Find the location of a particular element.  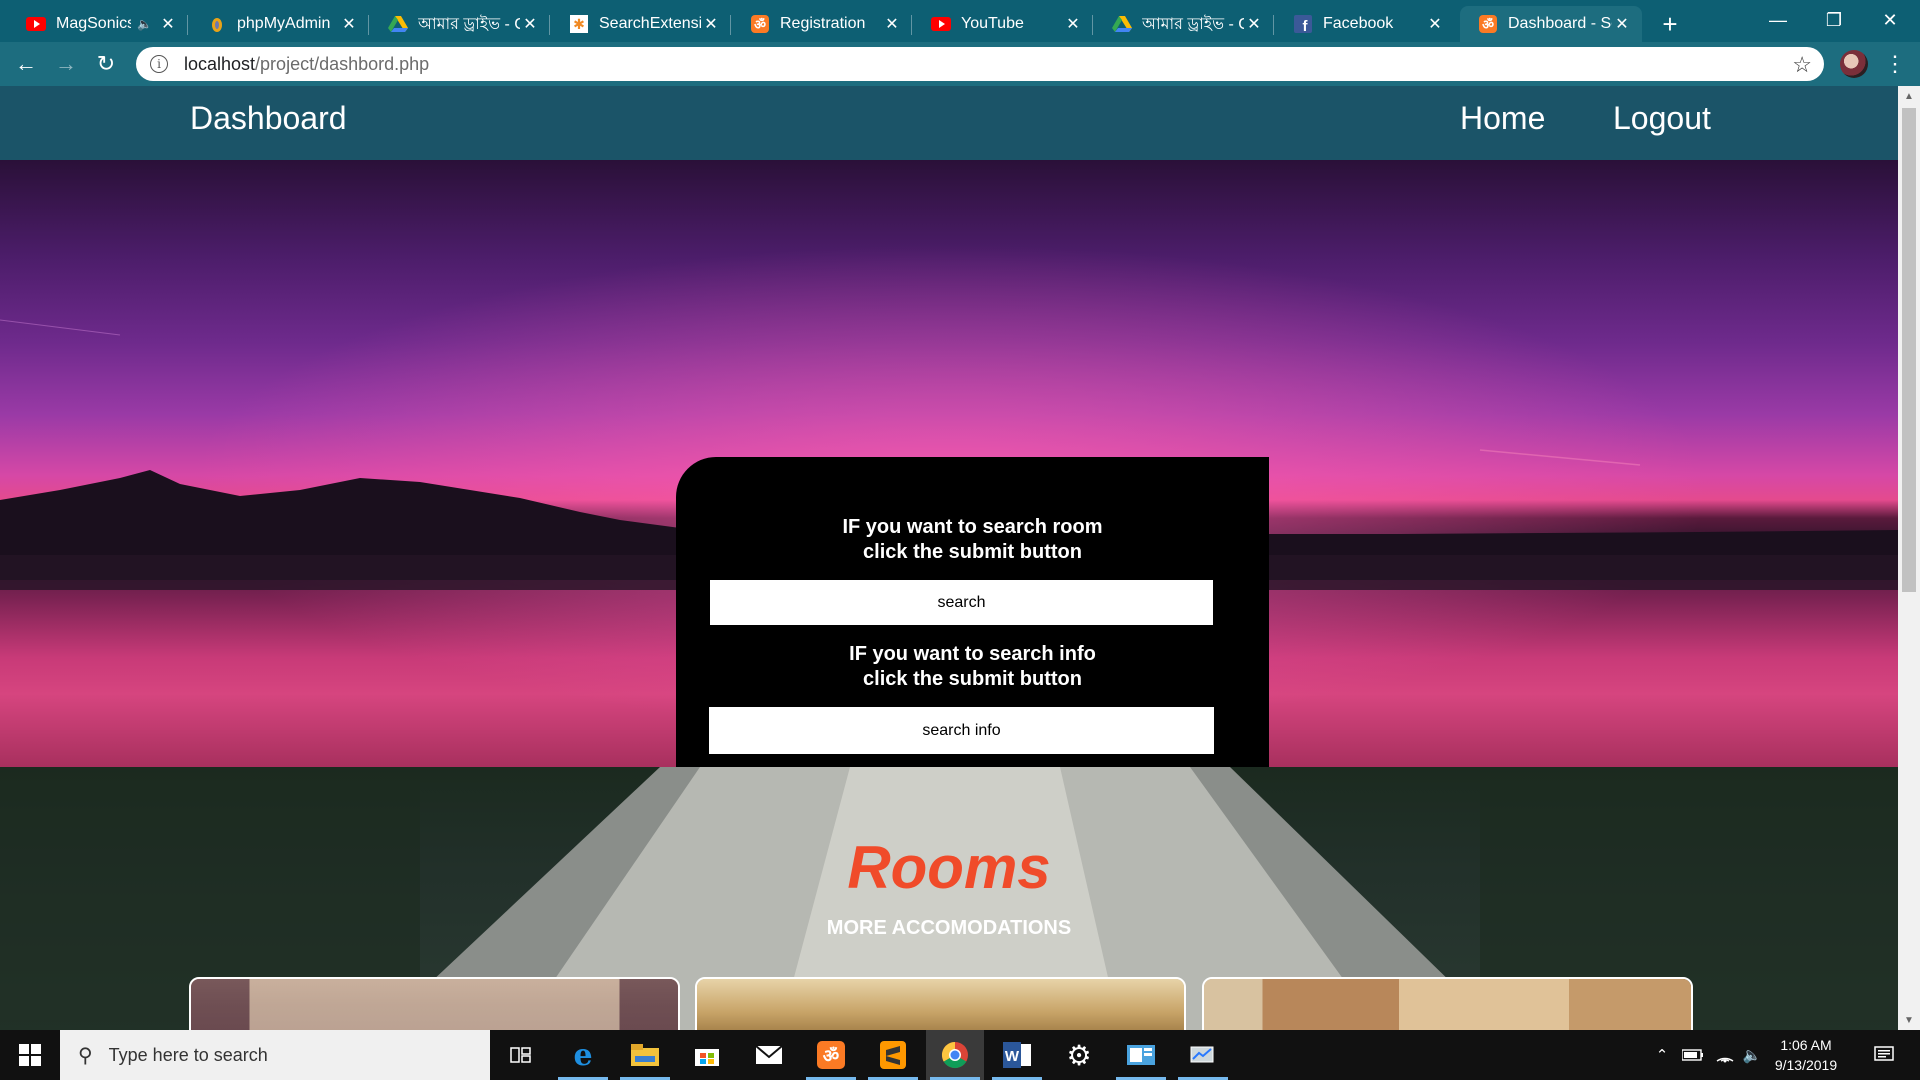

edge-icon: e is located at coordinates (583, 1055).